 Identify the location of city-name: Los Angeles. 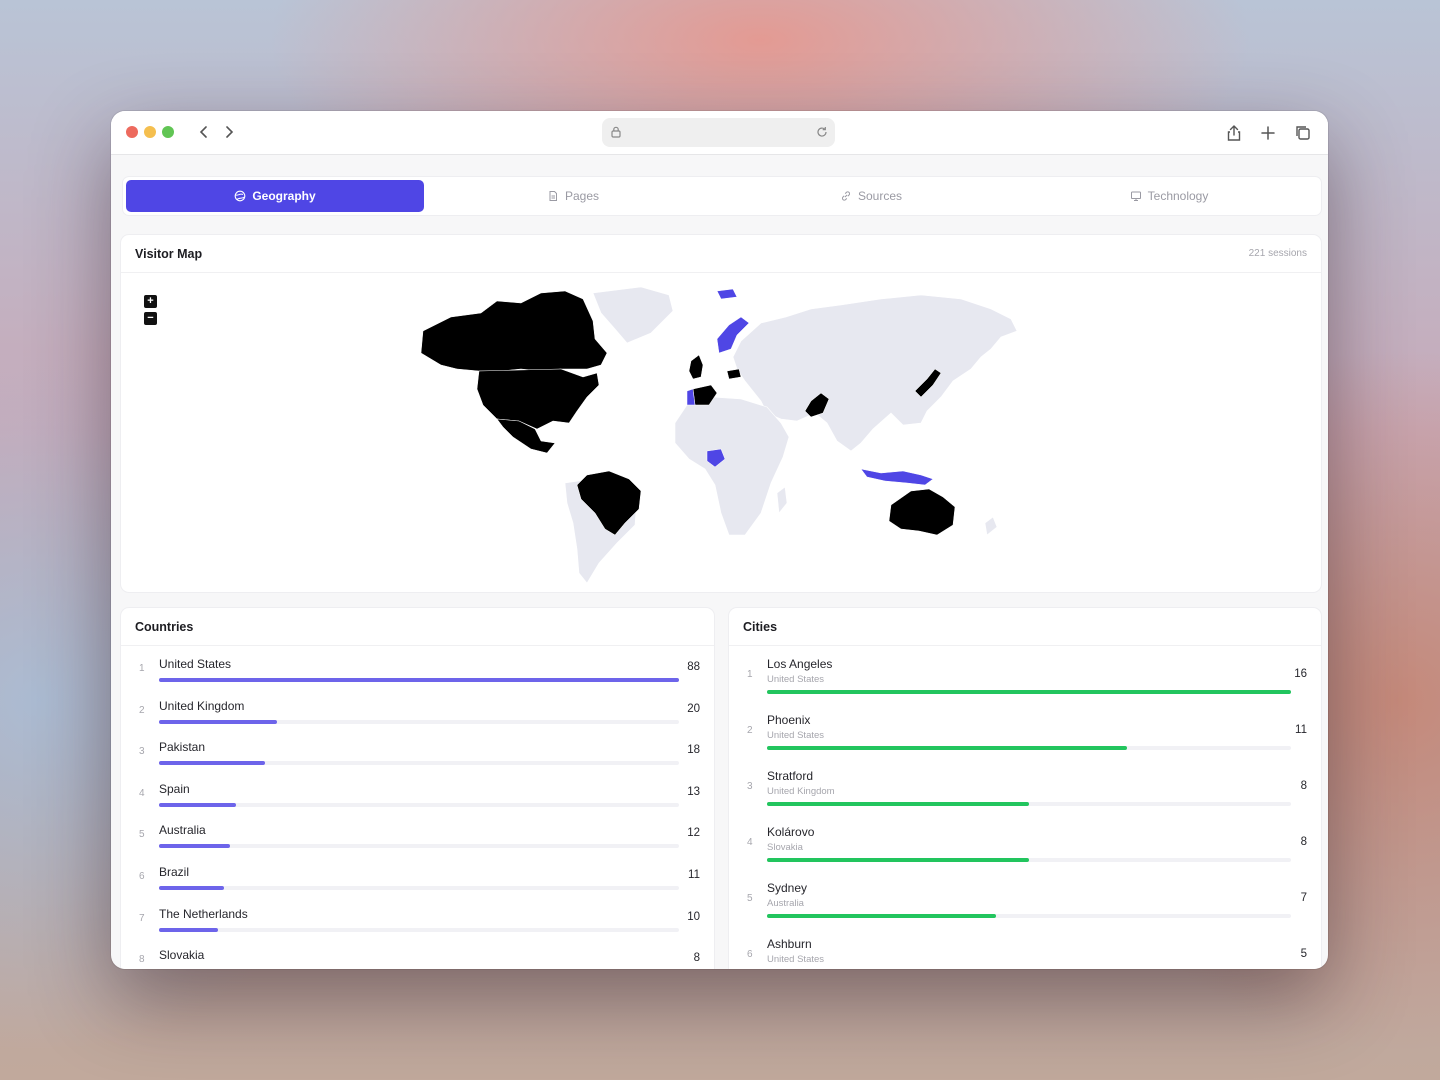
(800, 664).